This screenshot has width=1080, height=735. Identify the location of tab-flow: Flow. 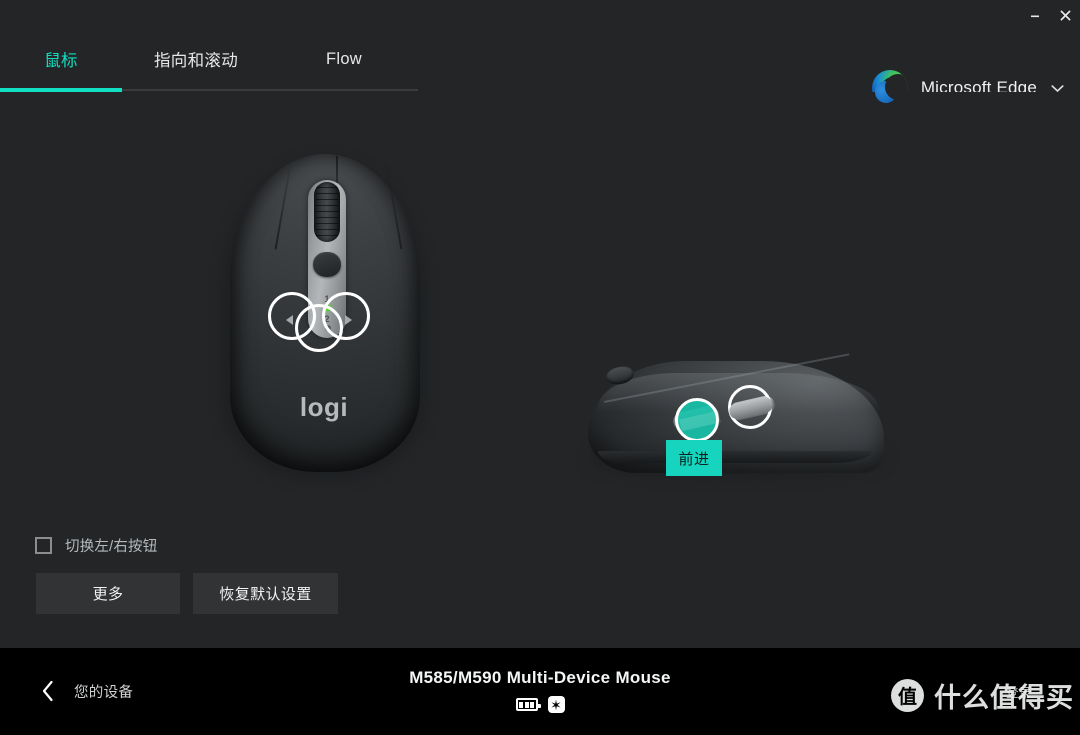
(344, 59).